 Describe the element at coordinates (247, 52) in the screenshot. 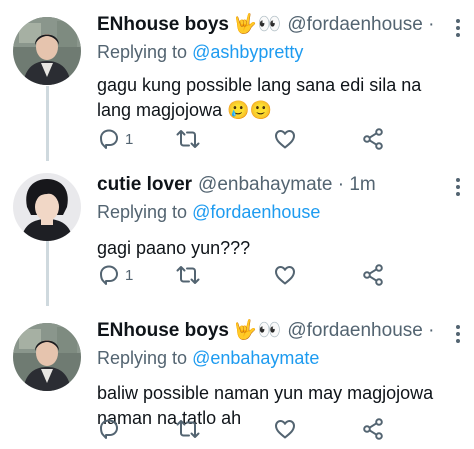

I see `replying-to-link: @ashbypretty` at that location.